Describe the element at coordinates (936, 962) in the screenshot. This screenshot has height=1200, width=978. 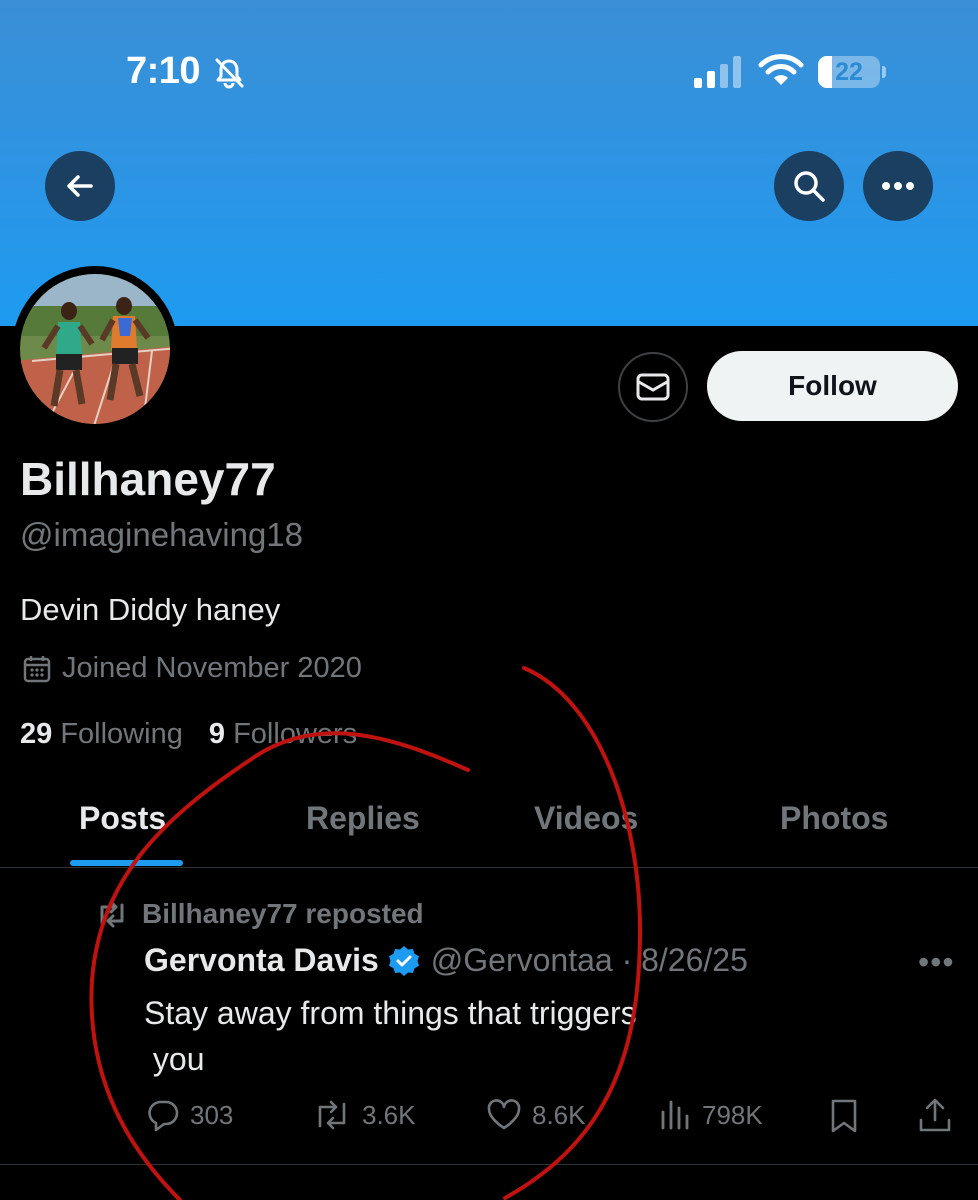
I see `post-more-icon: •••` at that location.